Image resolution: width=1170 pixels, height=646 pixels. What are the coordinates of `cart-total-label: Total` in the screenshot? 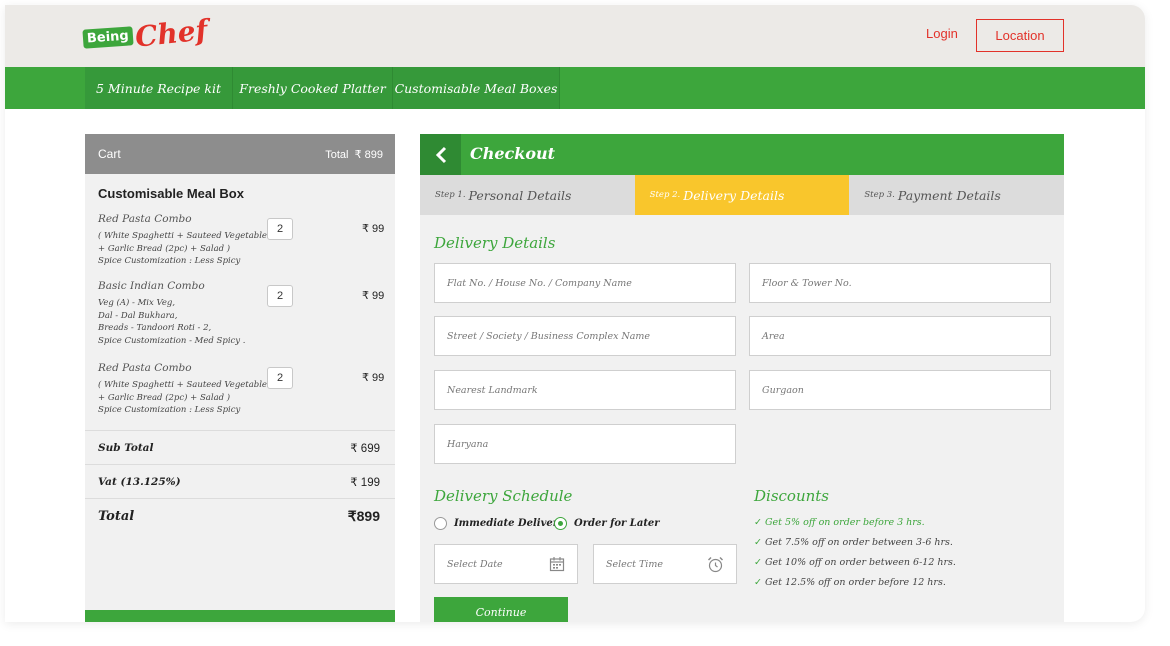 It's located at (337, 154).